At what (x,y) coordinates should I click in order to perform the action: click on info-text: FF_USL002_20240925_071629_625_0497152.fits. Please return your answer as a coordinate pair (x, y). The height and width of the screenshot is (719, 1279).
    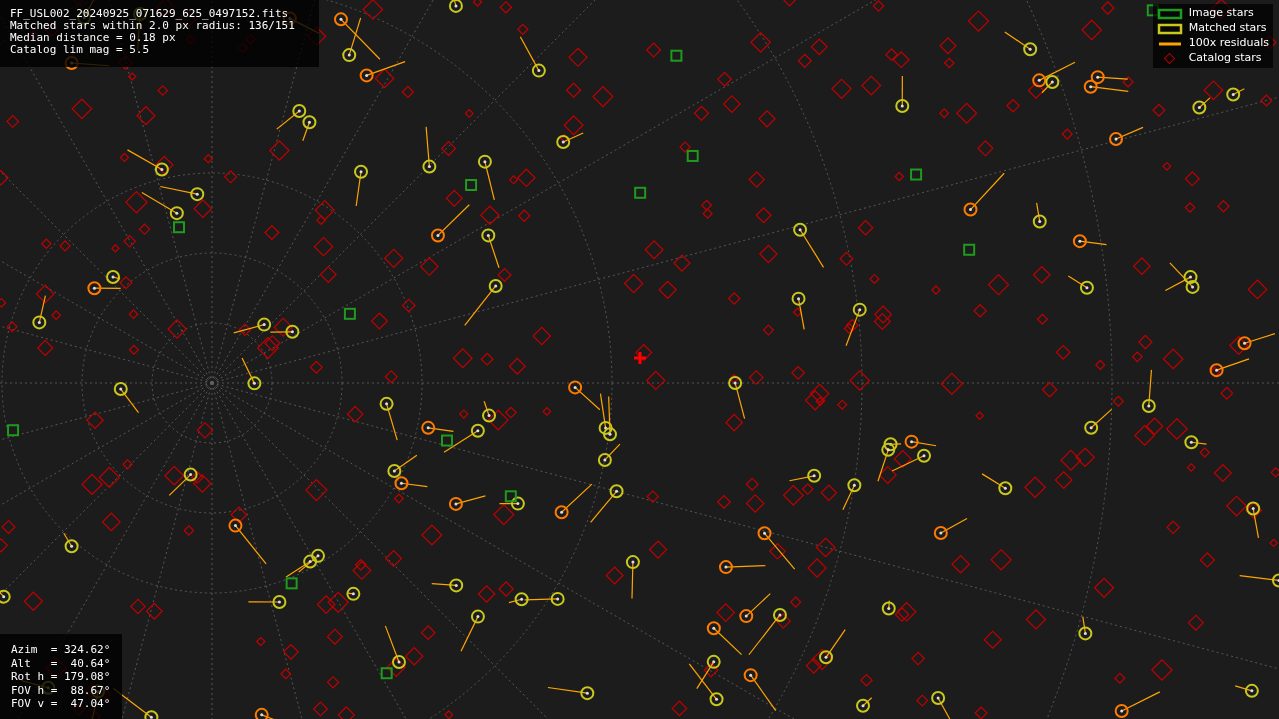
    Looking at the image, I should click on (150, 14).